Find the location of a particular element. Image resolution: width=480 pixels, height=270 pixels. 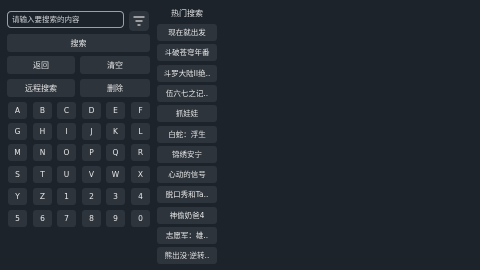

key-5: 5 is located at coordinates (17, 218).